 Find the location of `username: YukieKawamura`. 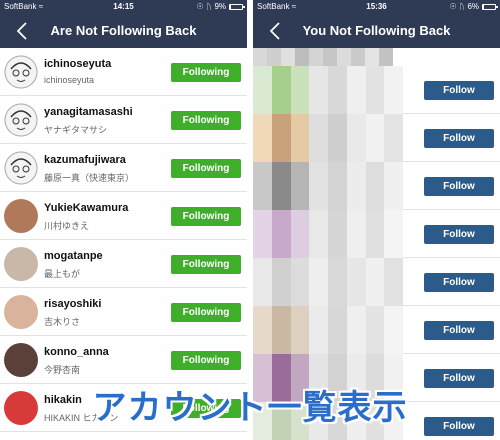

username: YukieKawamura is located at coordinates (86, 208).